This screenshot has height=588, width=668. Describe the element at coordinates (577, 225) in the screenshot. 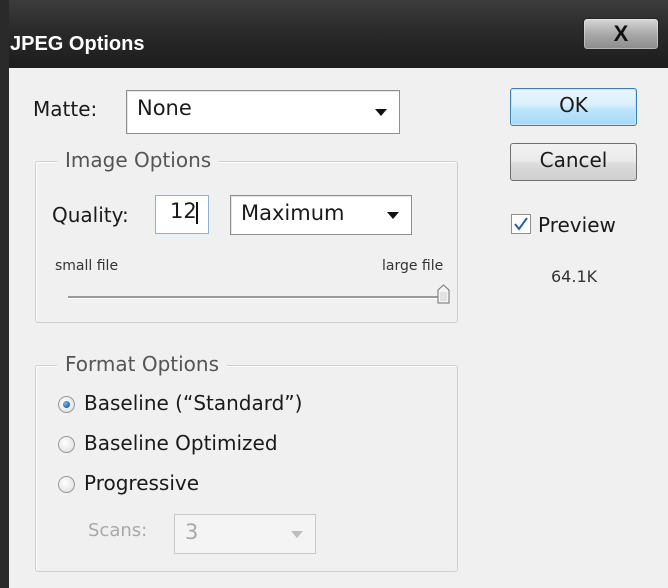

I see `preview-label: Preview` at that location.